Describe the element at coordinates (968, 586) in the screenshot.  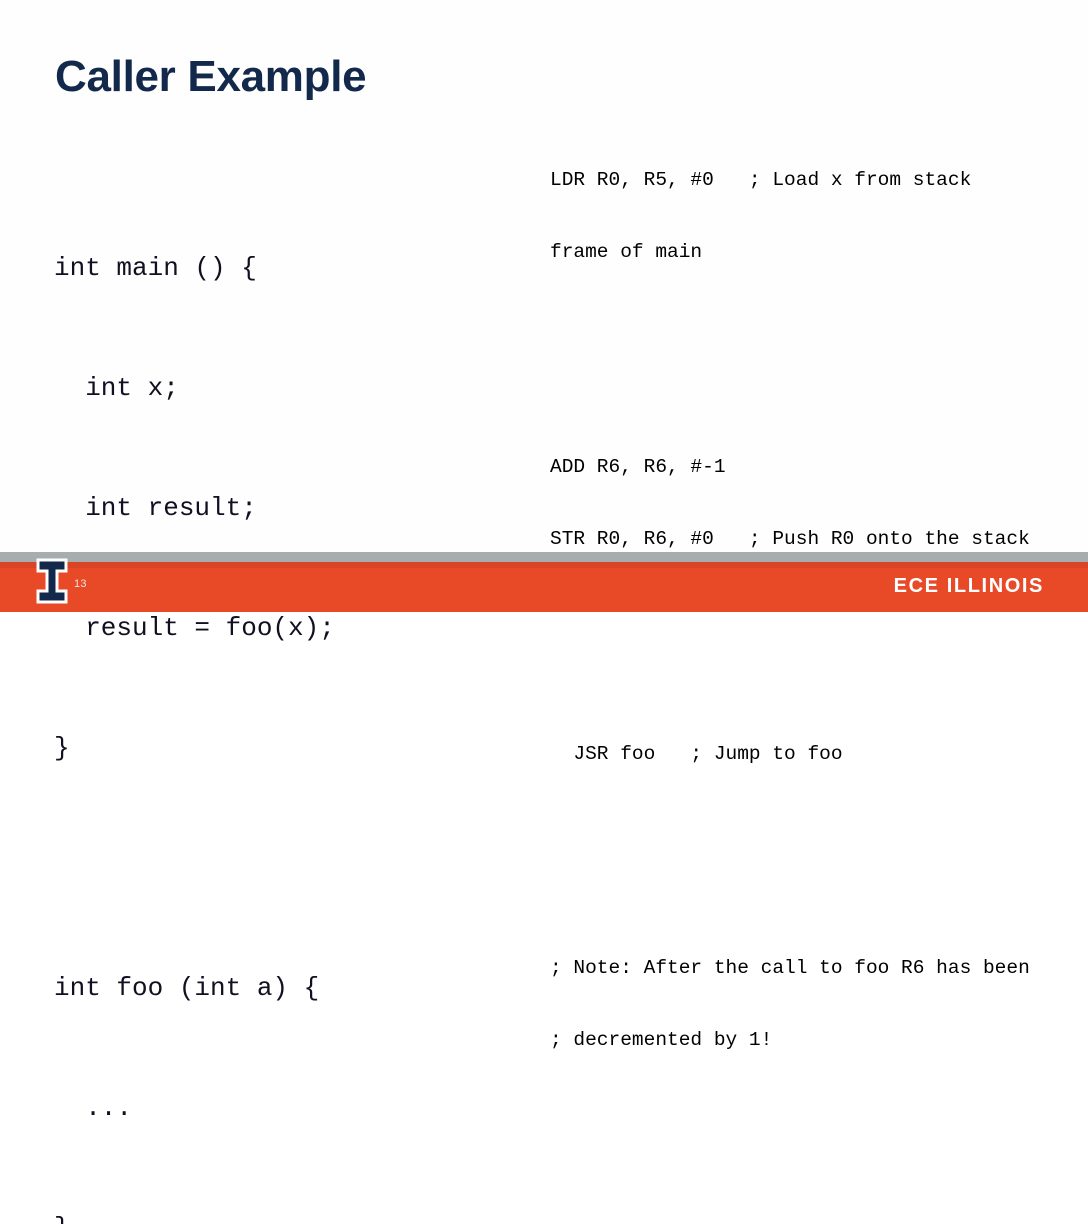
I see `brand-wordmark: ECE ILLINOIS` at that location.